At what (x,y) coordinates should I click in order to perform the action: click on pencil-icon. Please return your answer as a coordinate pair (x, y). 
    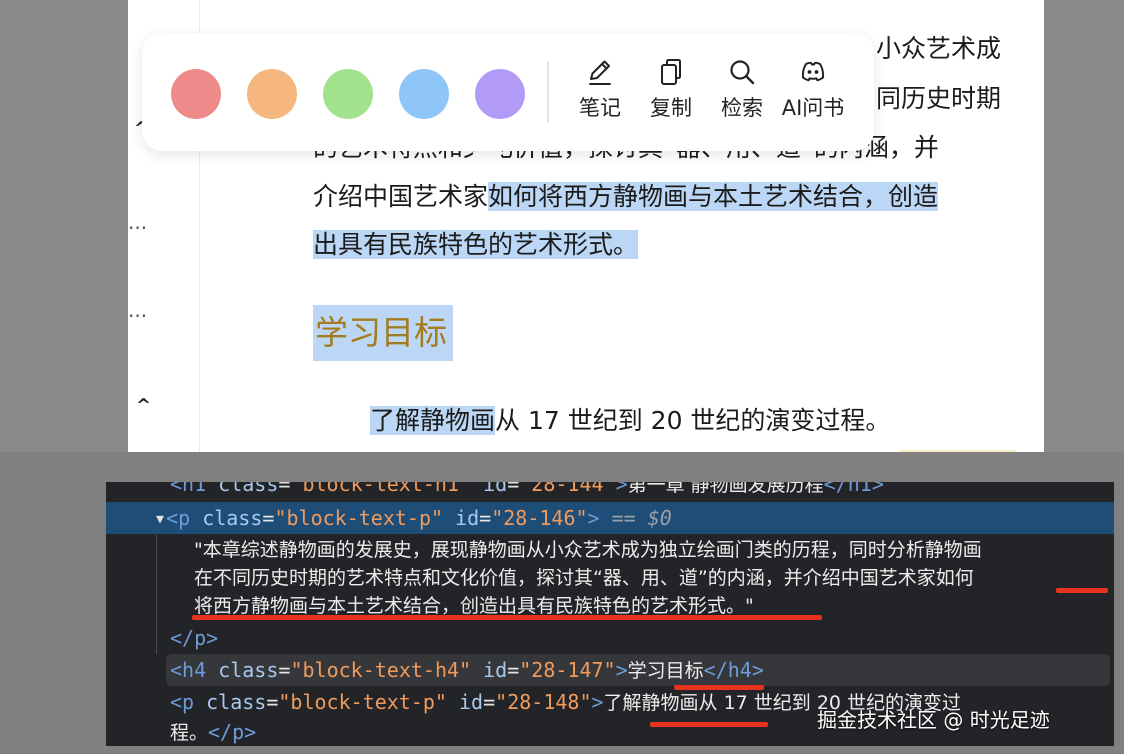
    Looking at the image, I should click on (600, 72).